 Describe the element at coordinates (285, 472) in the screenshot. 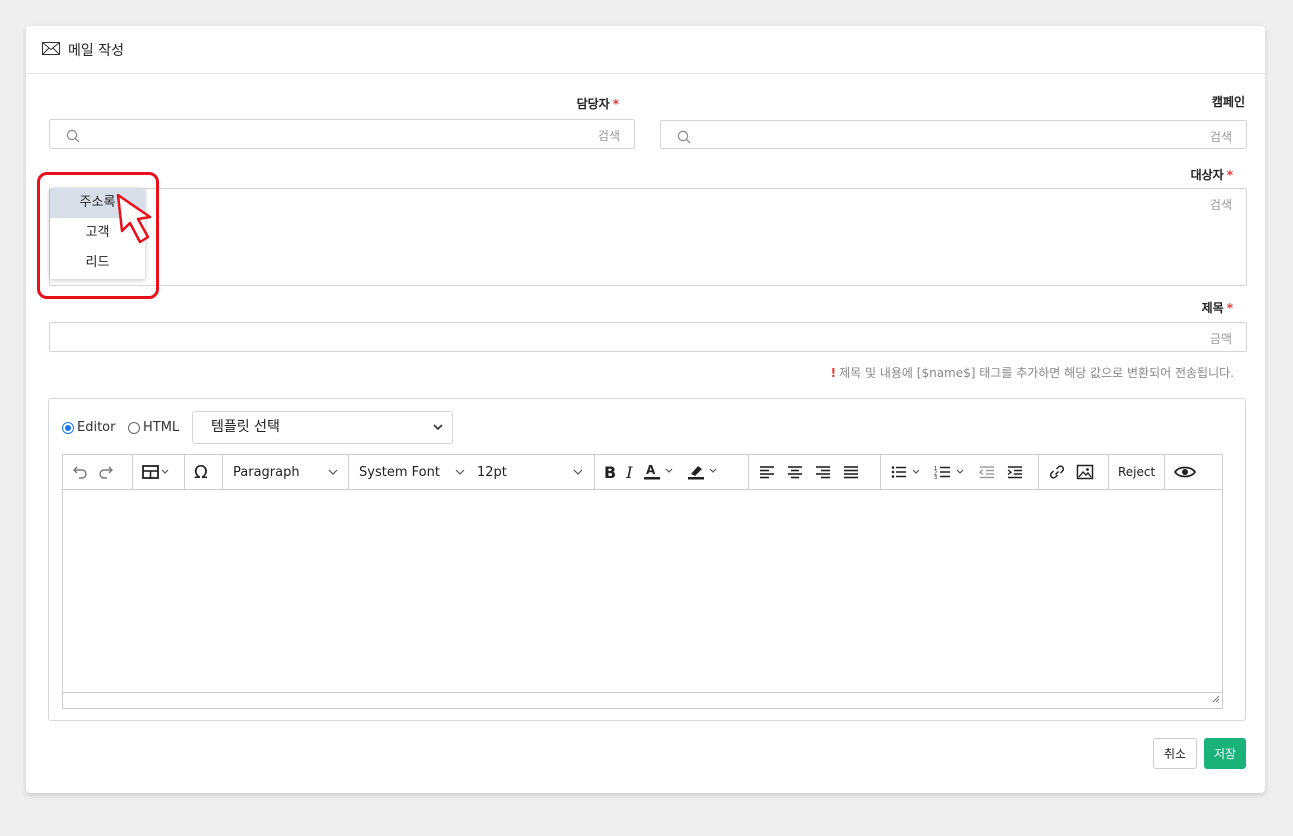

I see `block-format-select: Paragraph` at that location.